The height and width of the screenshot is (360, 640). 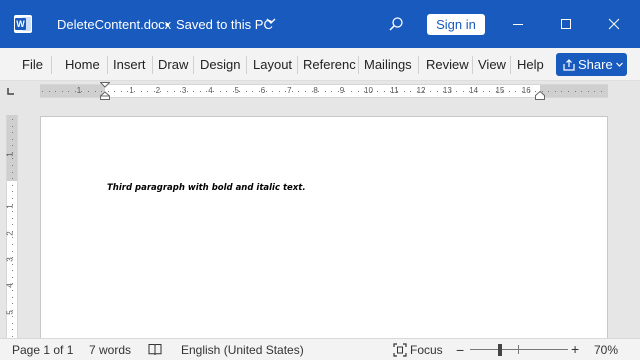 What do you see at coordinates (575, 349) in the screenshot?
I see `zoom-in-button: +` at bounding box center [575, 349].